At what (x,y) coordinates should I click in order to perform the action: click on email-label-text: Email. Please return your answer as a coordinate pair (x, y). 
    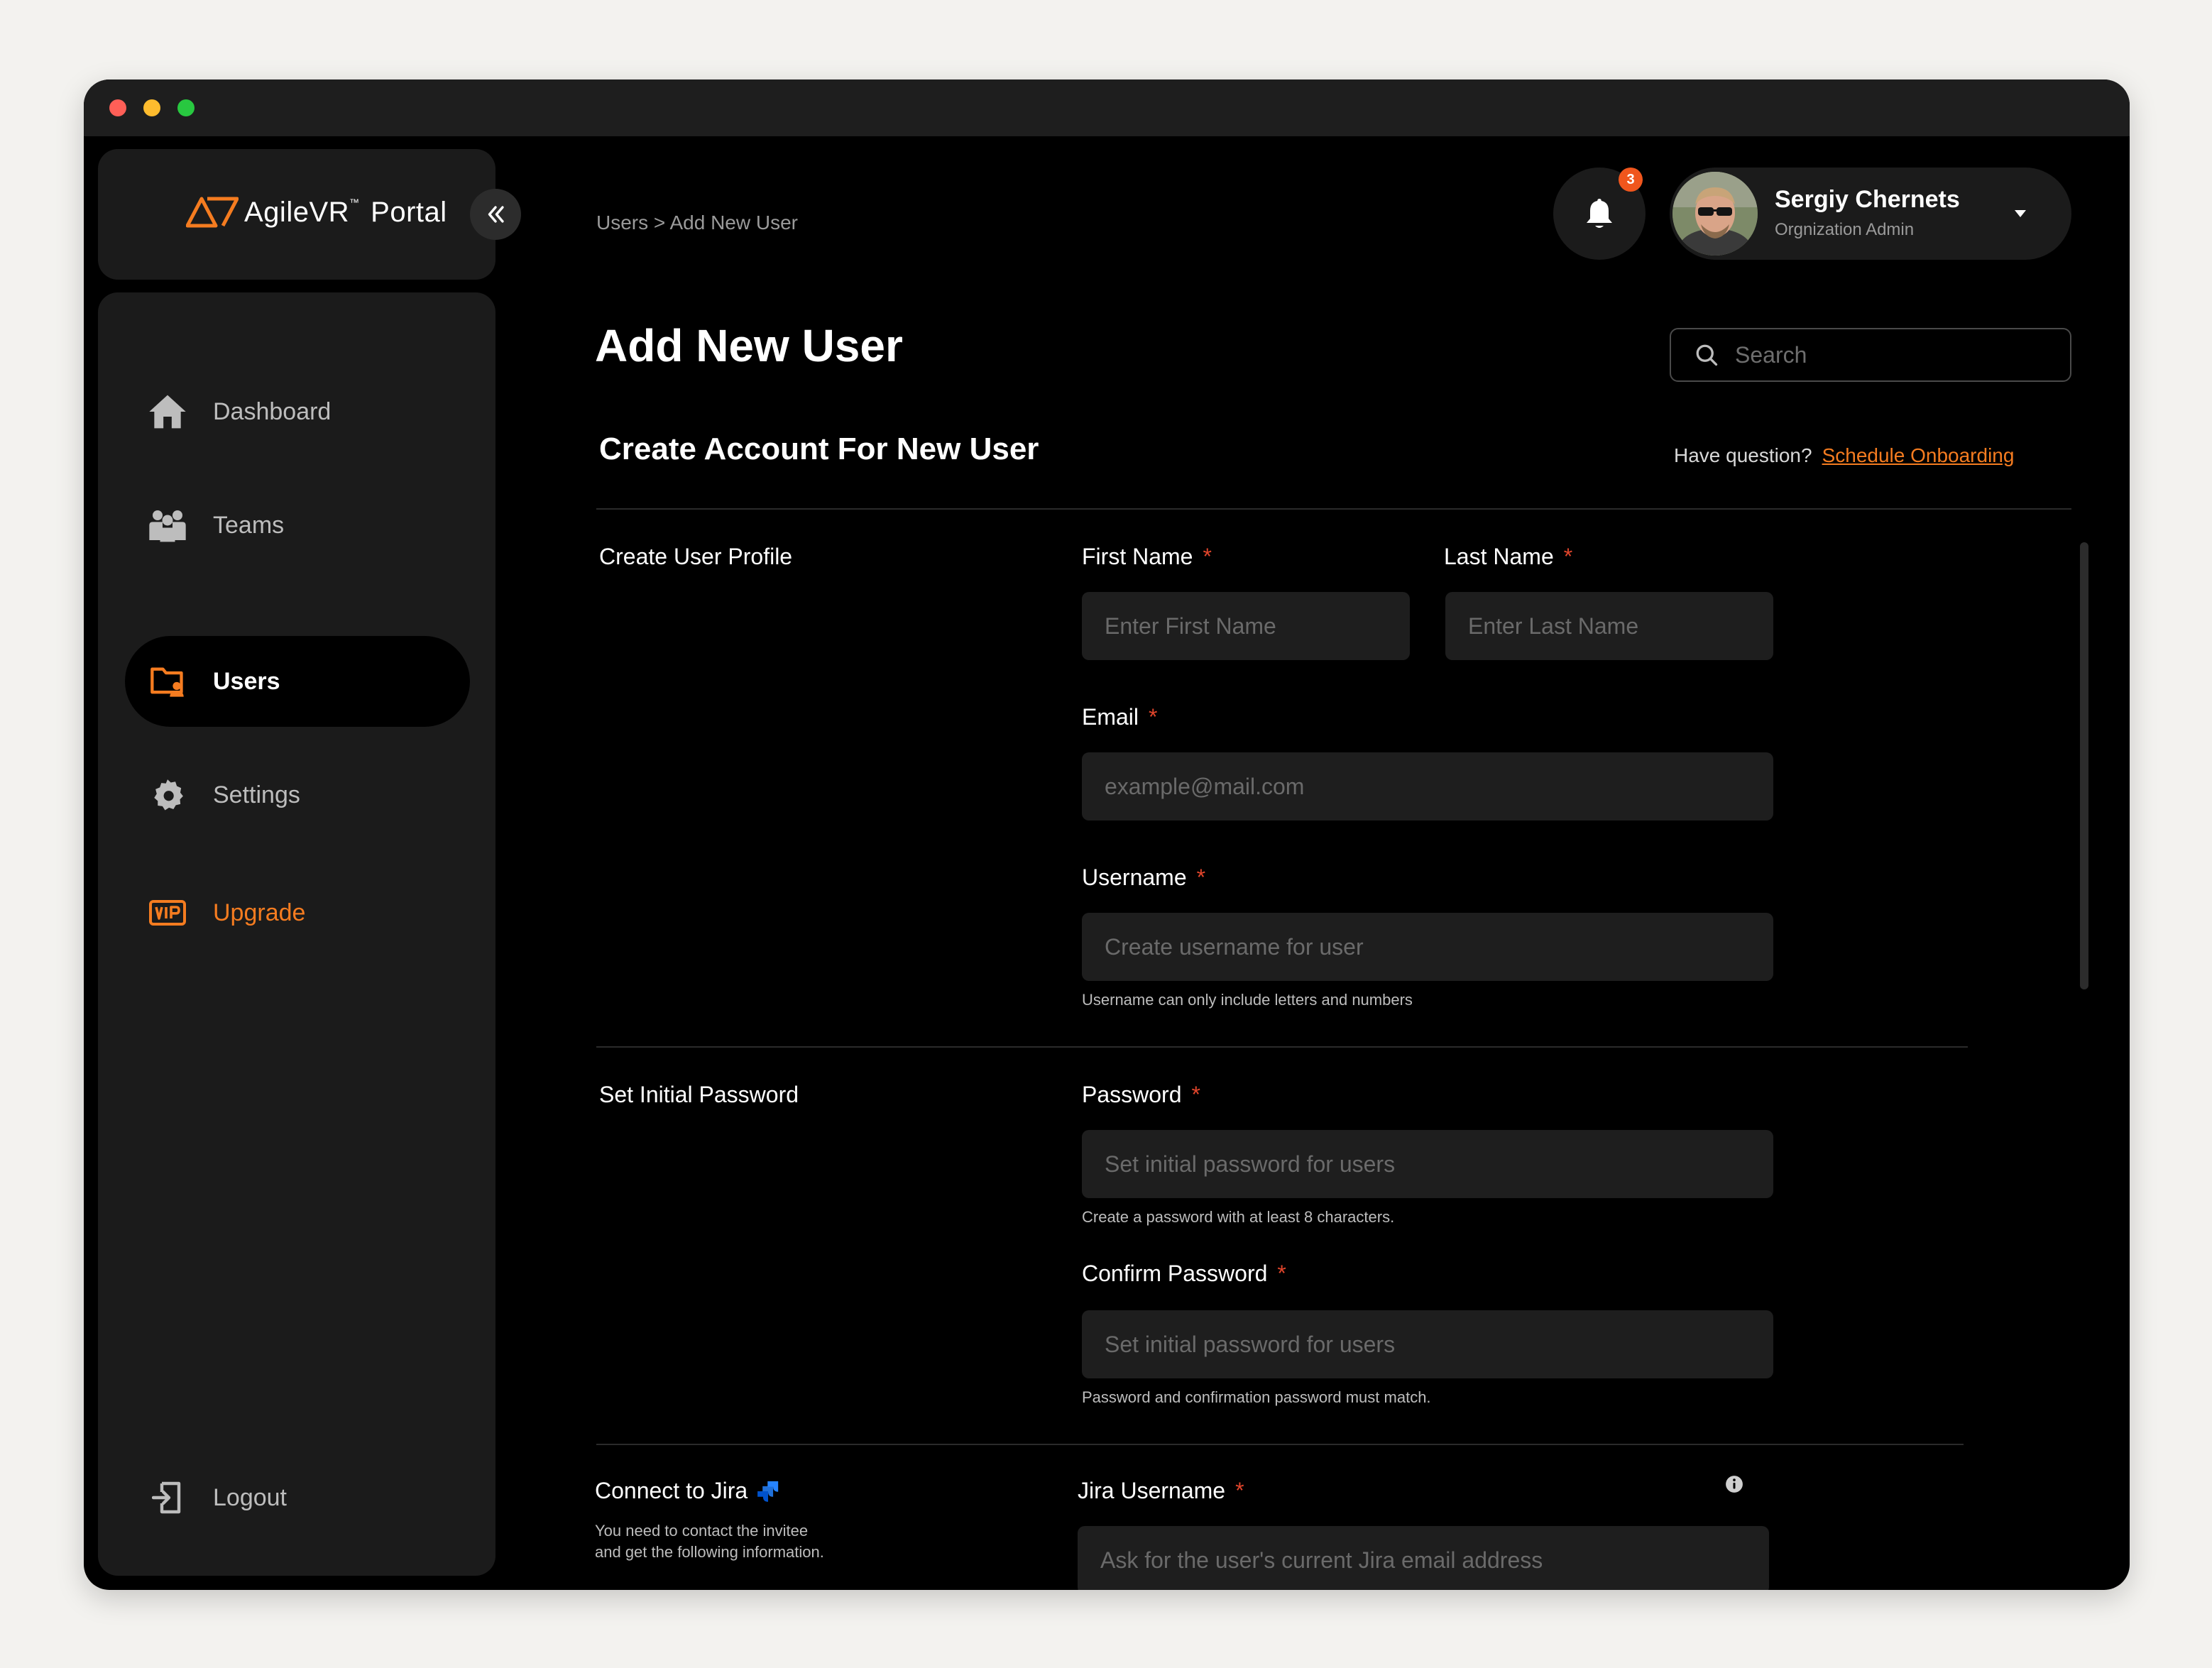
    Looking at the image, I should click on (1110, 717).